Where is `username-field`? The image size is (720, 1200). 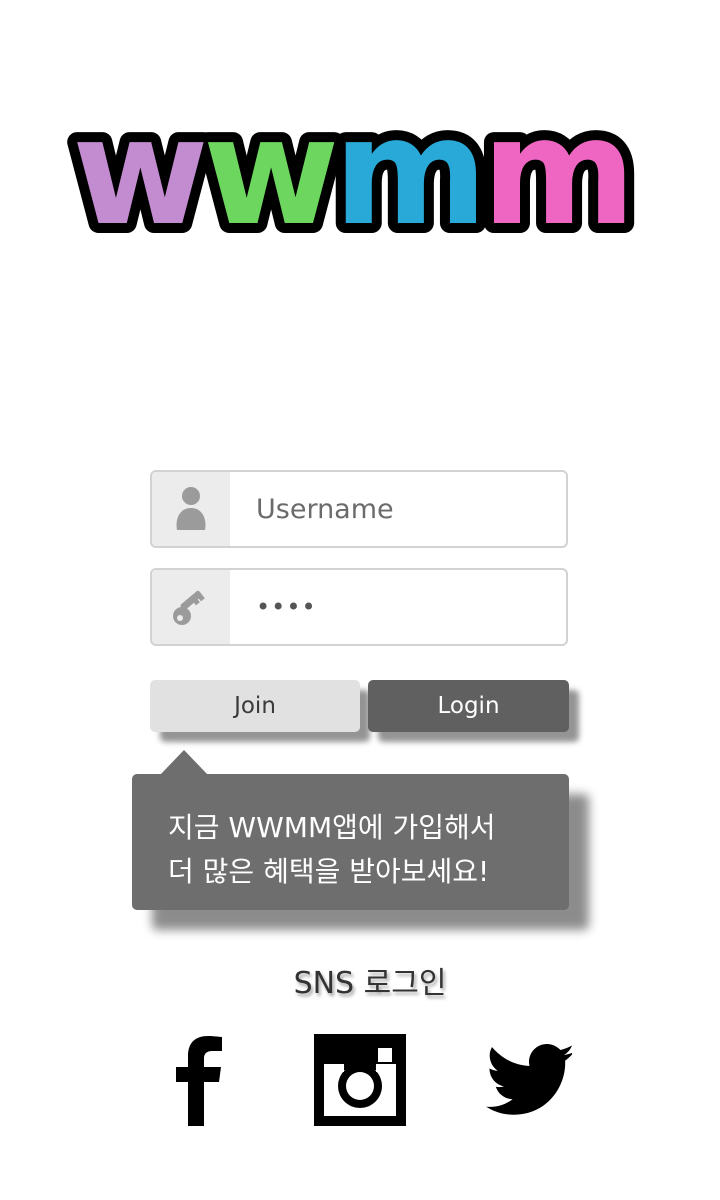
username-field is located at coordinates (359, 509).